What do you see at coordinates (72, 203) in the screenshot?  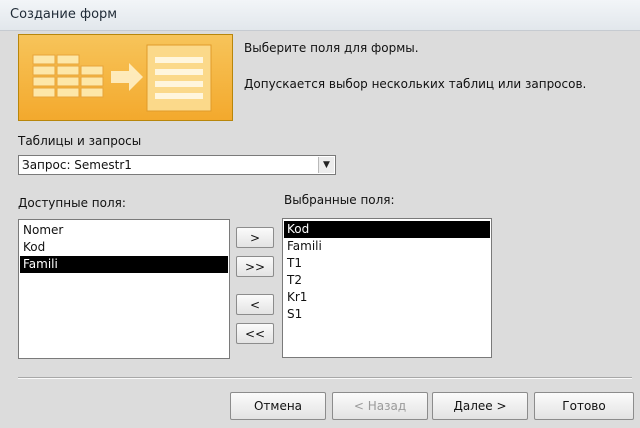 I see `available-fields-label: Доступные поля:` at bounding box center [72, 203].